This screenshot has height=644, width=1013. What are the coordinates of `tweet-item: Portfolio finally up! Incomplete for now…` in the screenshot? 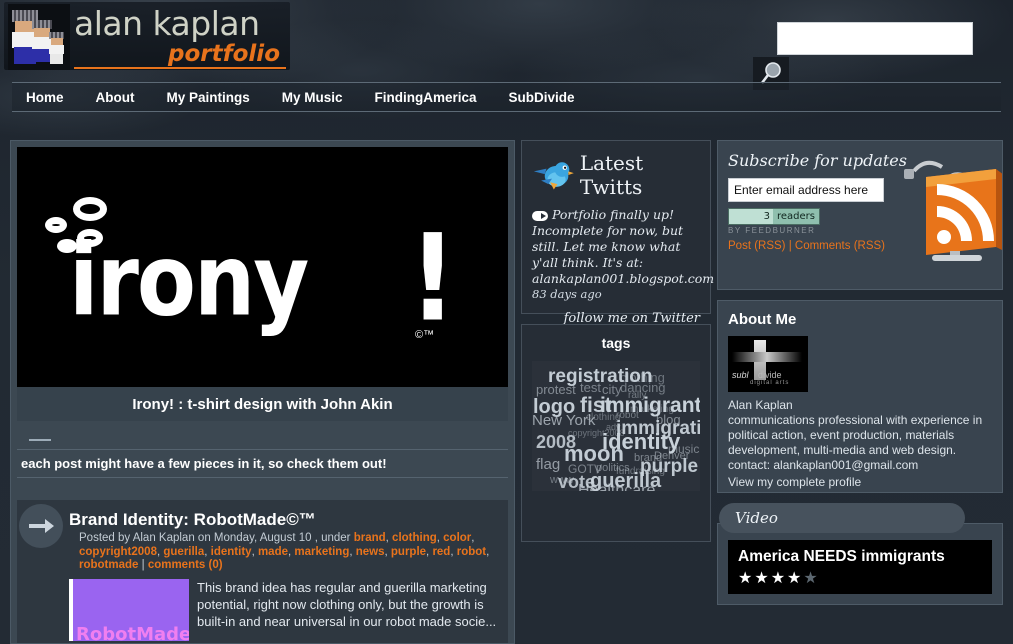 It's located at (623, 247).